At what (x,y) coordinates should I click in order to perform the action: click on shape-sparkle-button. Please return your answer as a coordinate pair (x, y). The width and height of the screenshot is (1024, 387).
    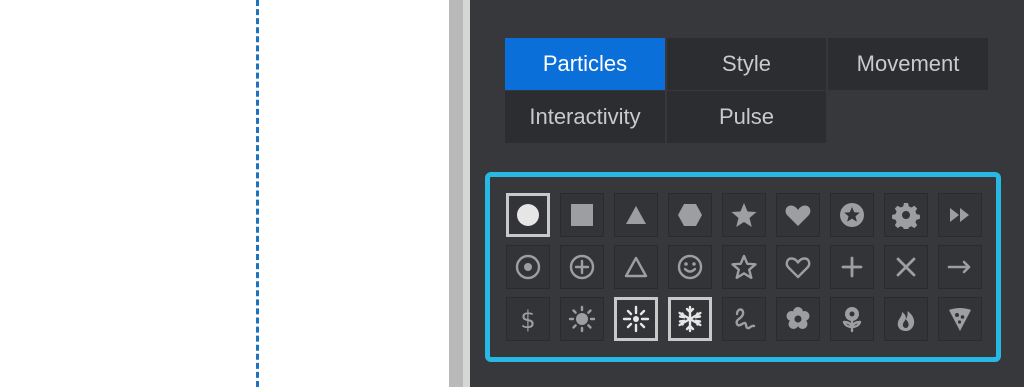
    Looking at the image, I should click on (636, 319).